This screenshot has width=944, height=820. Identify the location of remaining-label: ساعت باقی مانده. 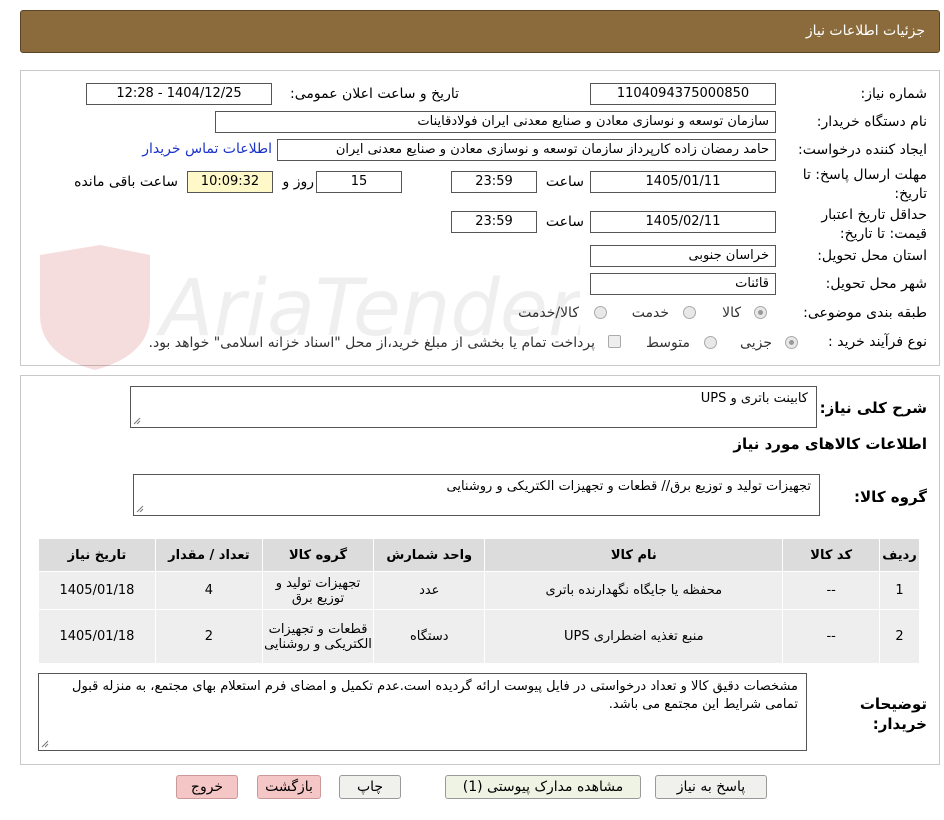
(126, 182).